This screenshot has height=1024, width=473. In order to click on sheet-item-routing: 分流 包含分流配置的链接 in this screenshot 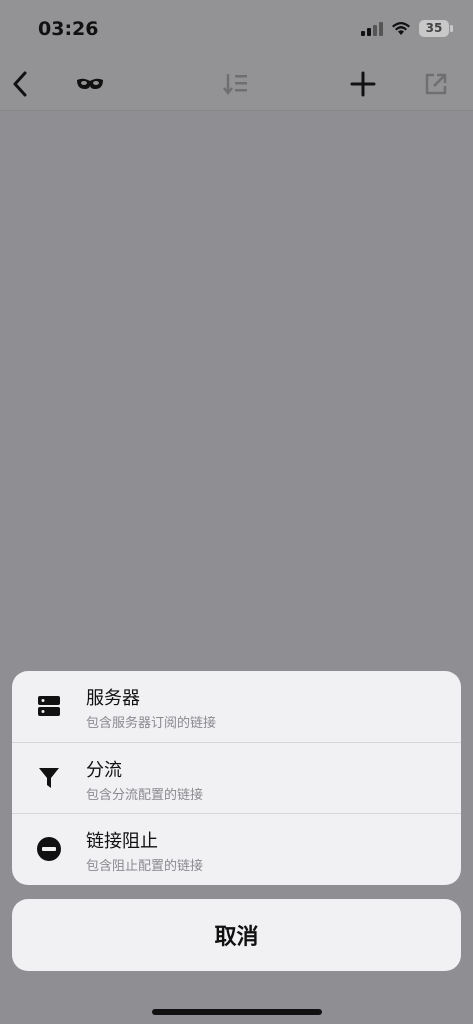, I will do `click(236, 778)`.